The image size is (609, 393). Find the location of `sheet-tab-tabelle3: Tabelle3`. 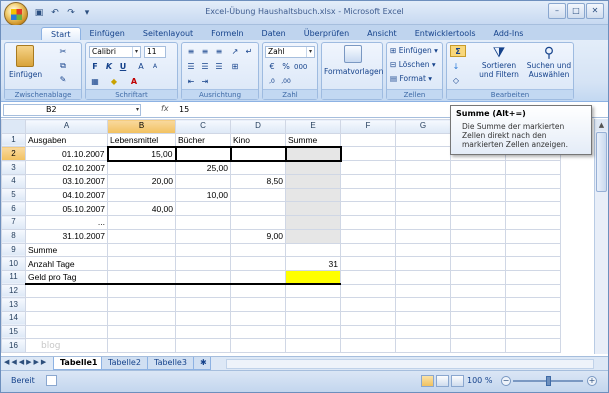

sheet-tab-tabelle3: Tabelle3 is located at coordinates (170, 363).